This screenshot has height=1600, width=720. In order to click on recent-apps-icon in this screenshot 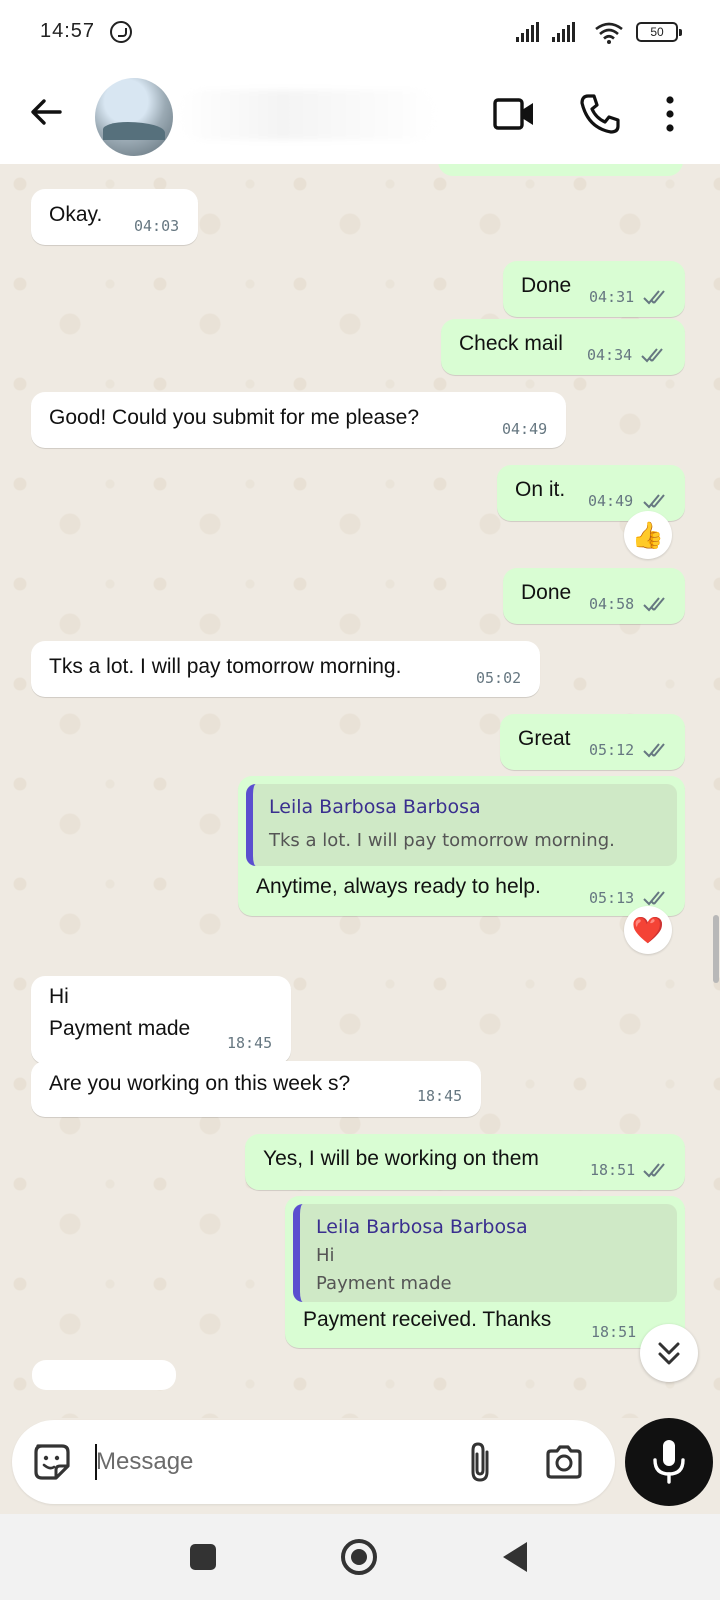, I will do `click(203, 1557)`.